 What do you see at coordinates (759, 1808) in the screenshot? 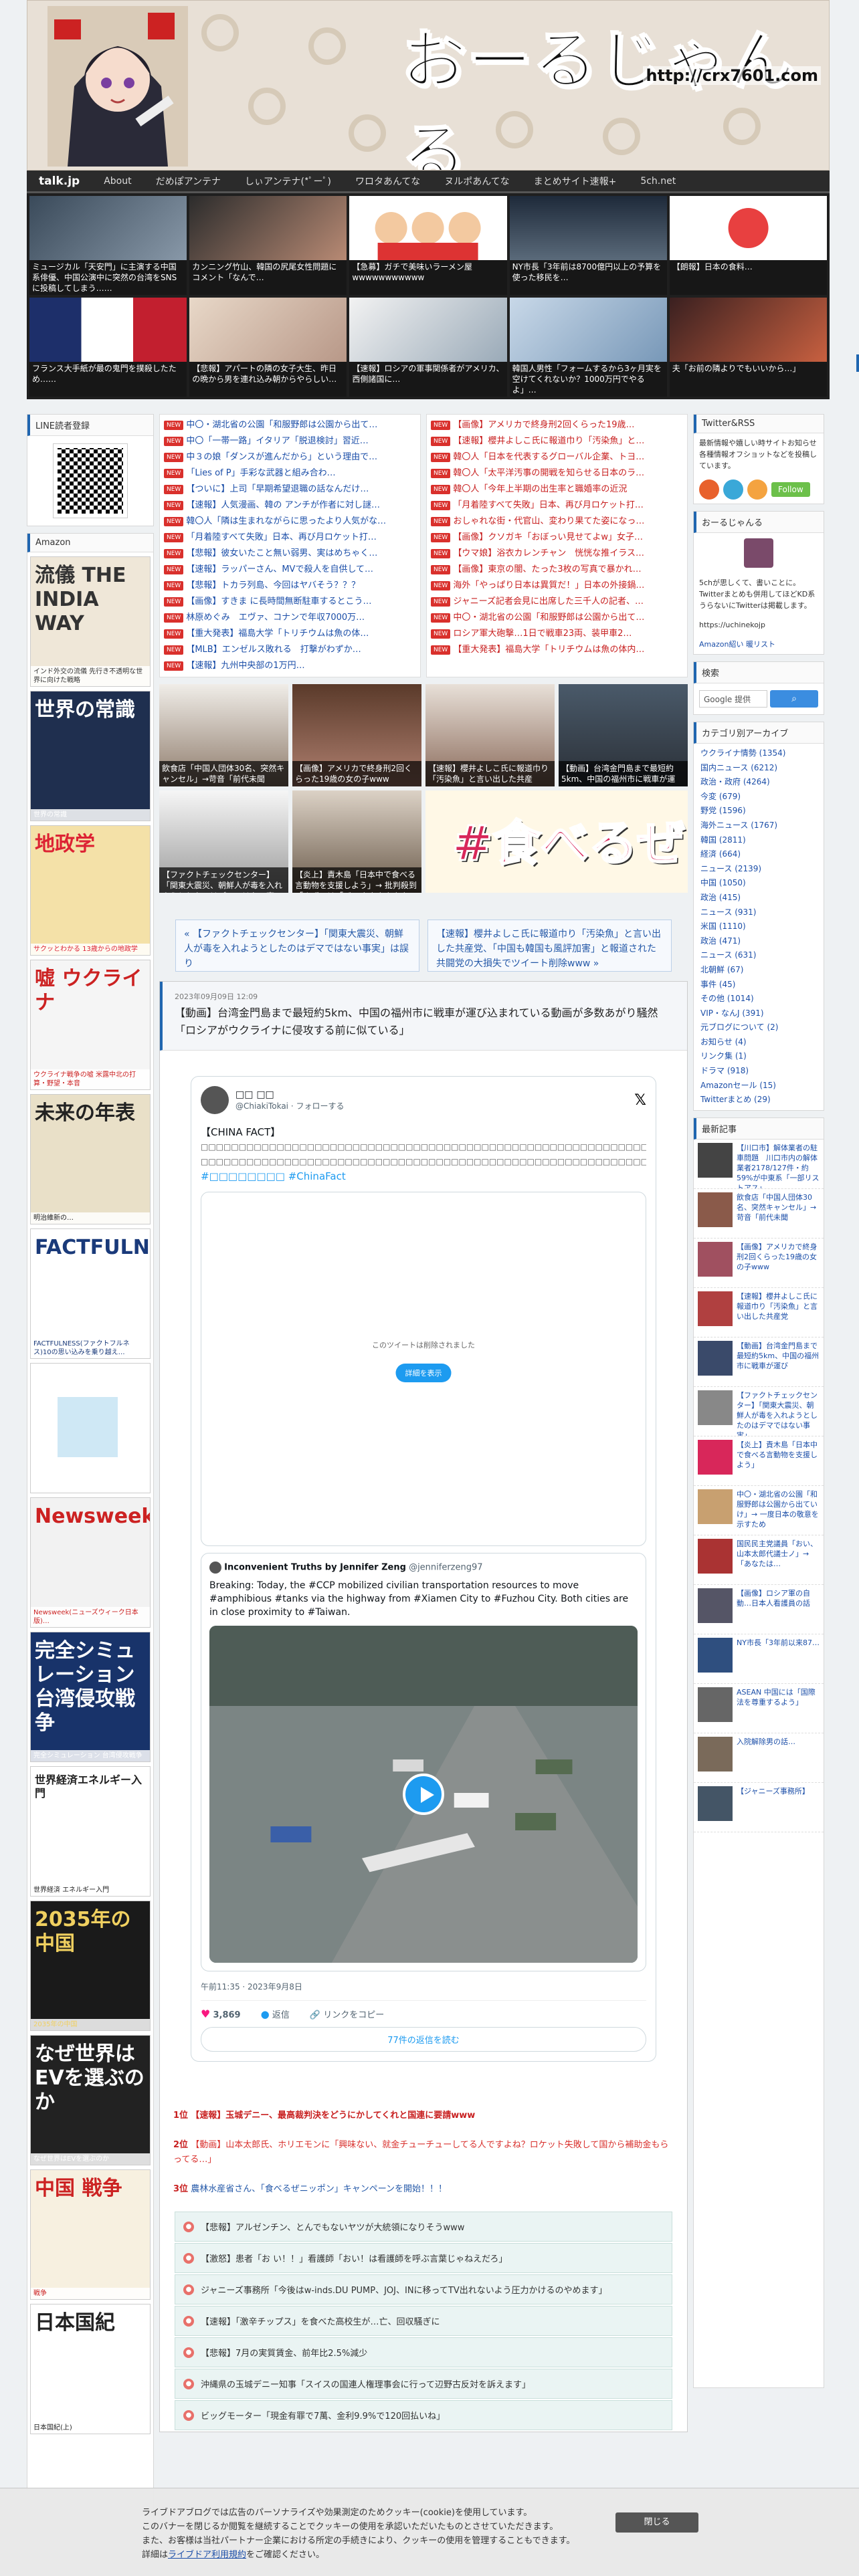
I see `recent-article: 【ジャニーズ事務所】` at bounding box center [759, 1808].